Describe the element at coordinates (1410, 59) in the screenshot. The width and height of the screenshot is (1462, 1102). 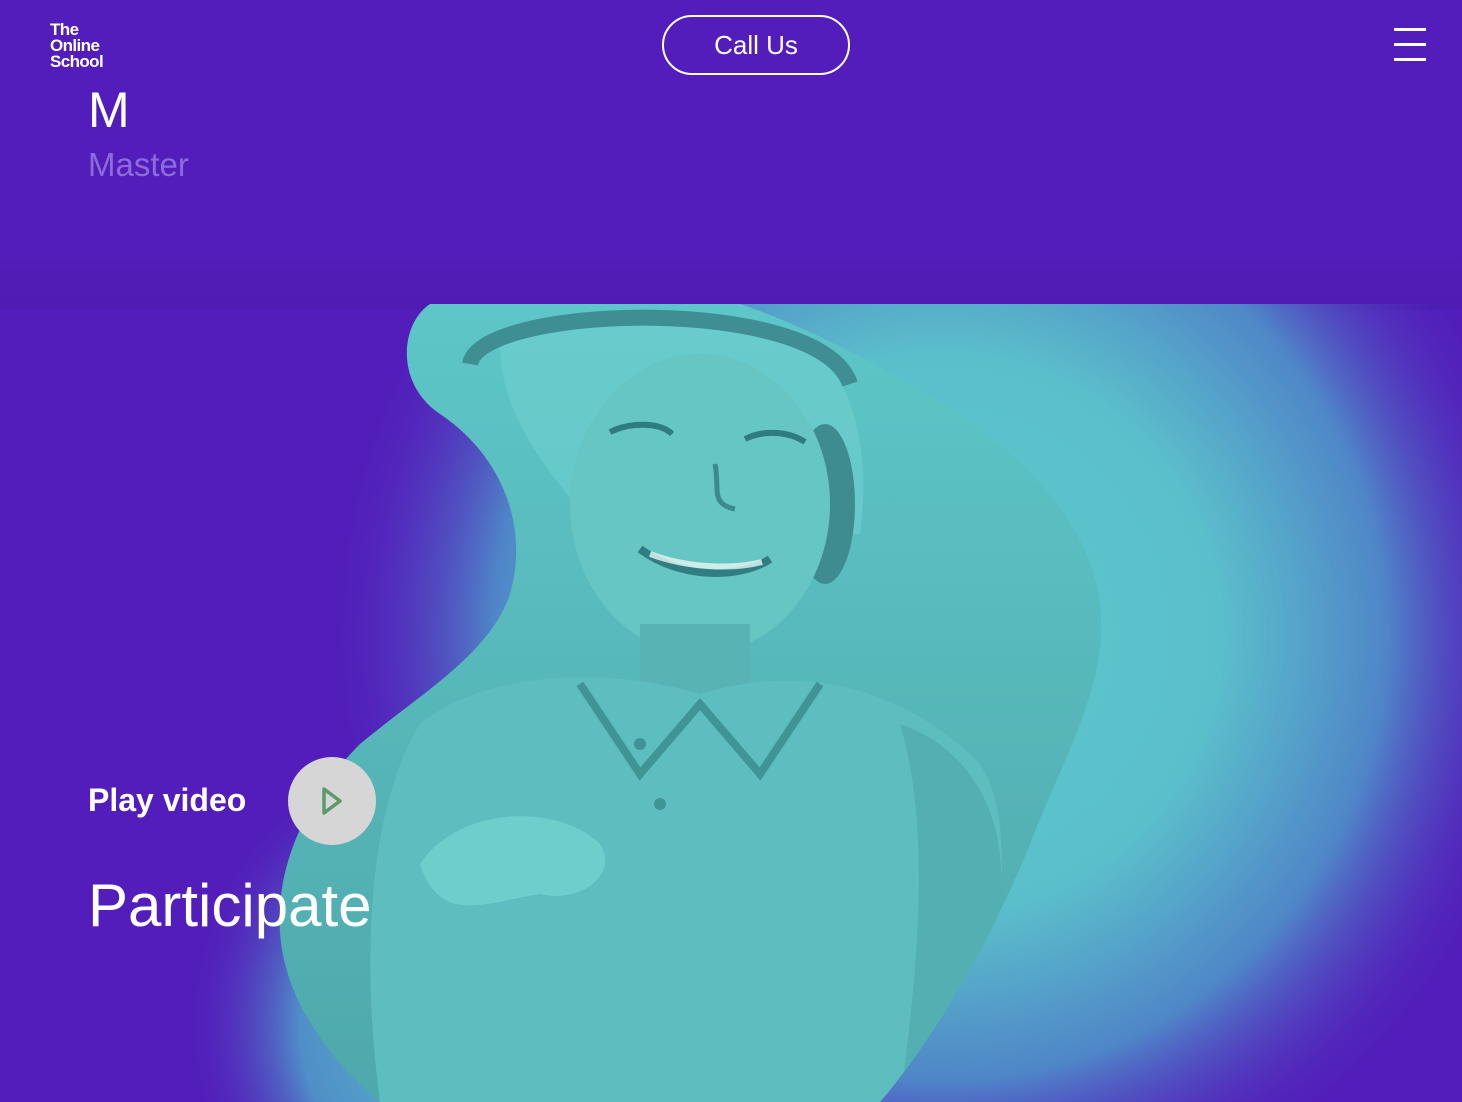
I see `menu-bar-bottom` at that location.